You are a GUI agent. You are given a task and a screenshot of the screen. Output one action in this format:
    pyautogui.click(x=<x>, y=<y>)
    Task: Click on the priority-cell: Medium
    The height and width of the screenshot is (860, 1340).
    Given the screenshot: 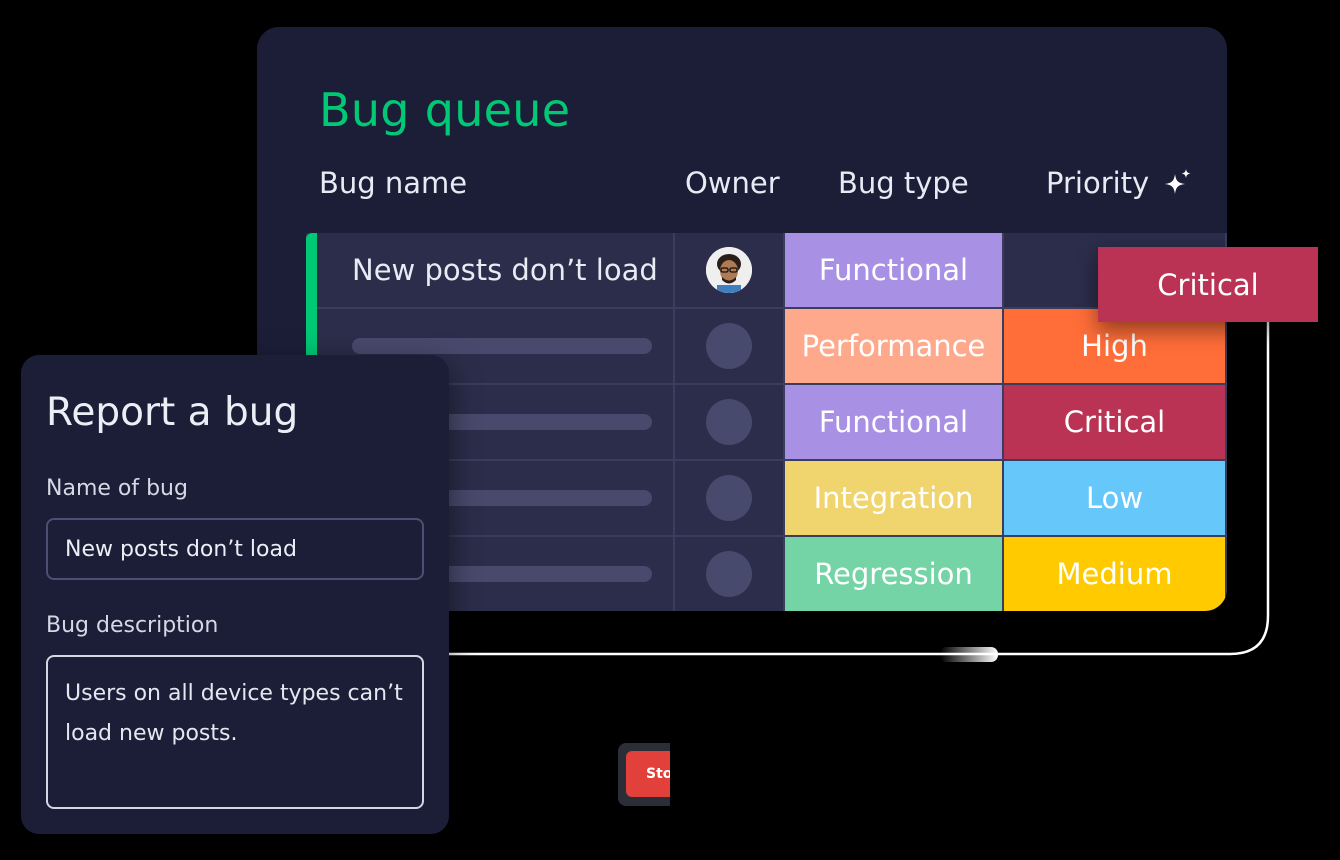 What is the action you would take?
    pyautogui.click(x=1115, y=574)
    